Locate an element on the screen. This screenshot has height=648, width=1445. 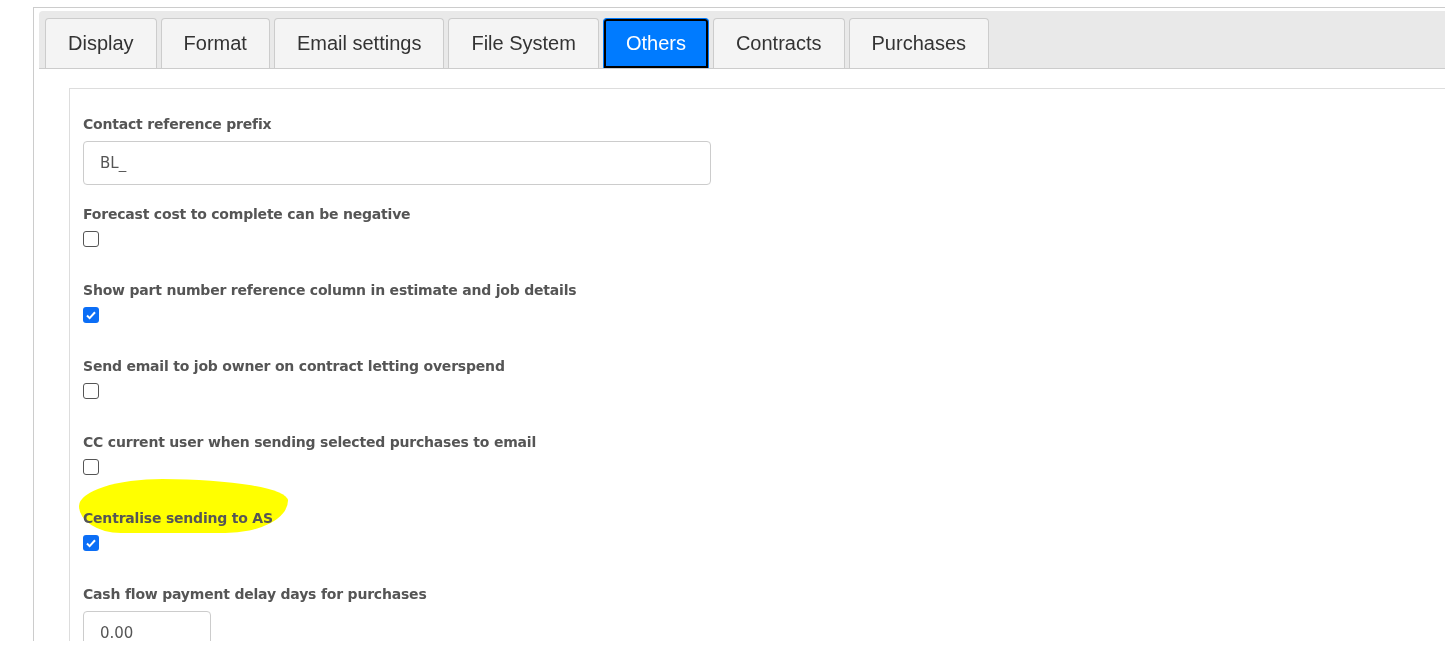
field-label: Forecast cost to complete can be negative is located at coordinates (247, 214).